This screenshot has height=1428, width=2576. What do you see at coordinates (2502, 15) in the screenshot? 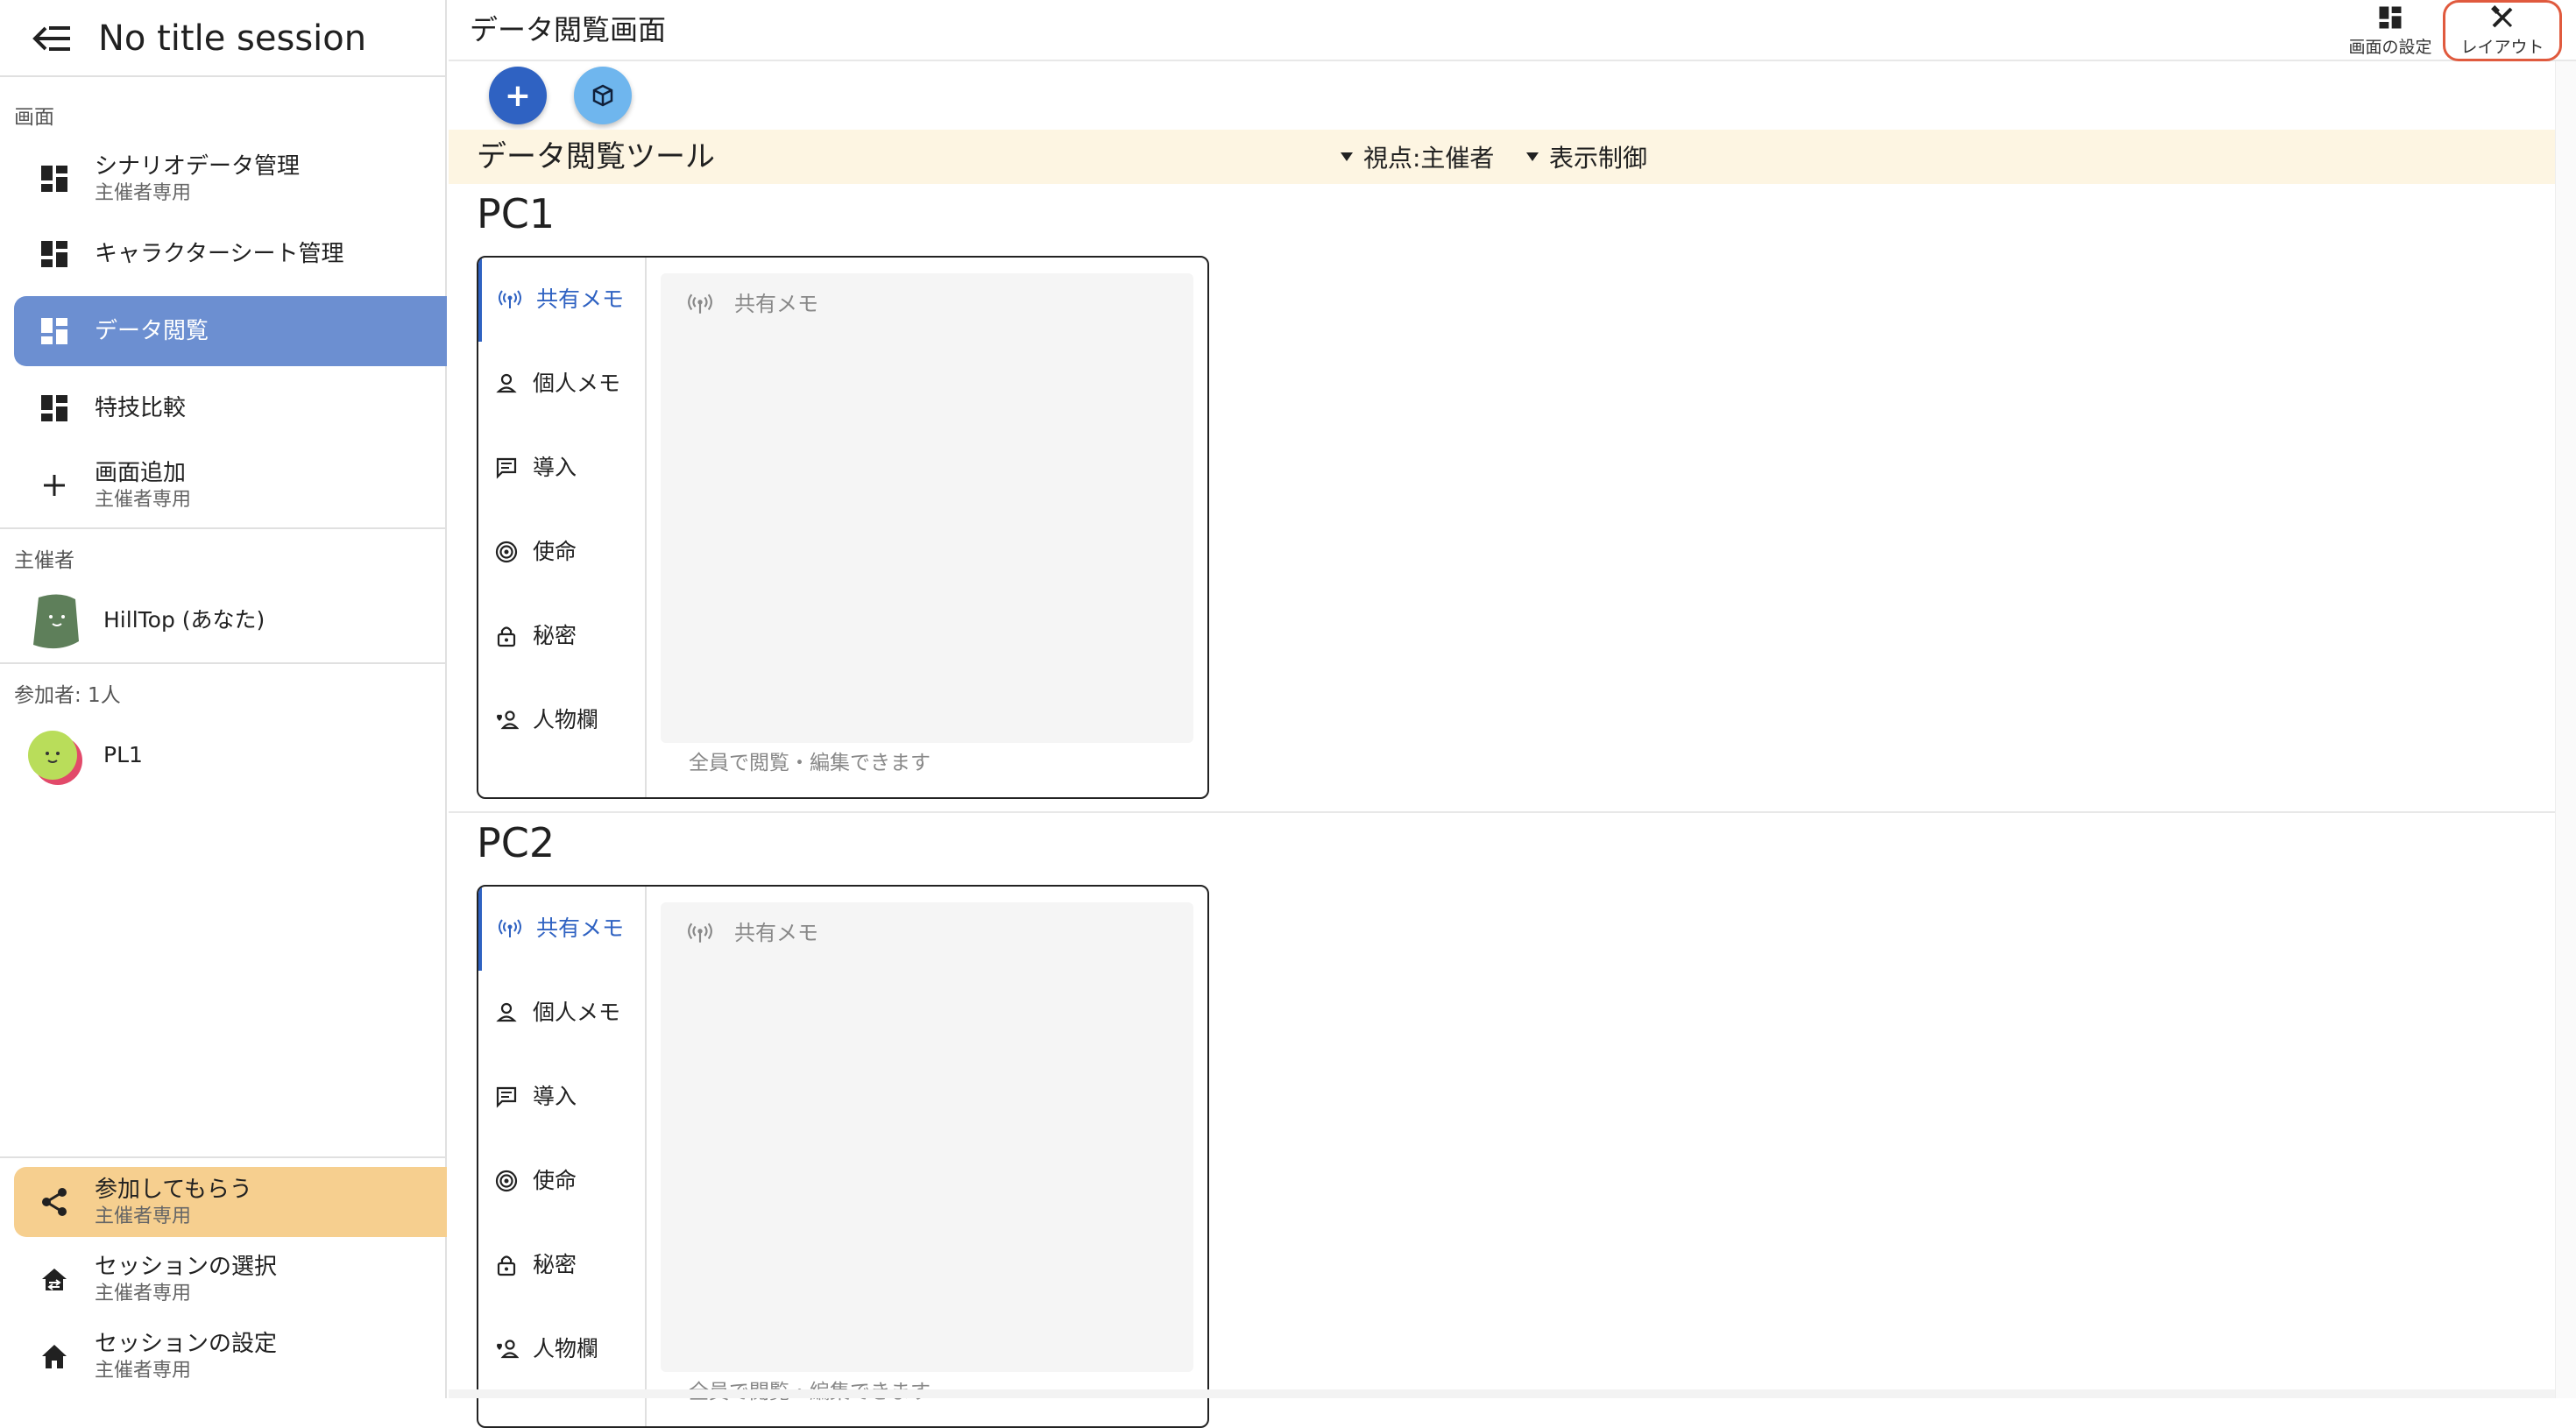
I see `tools-icon` at bounding box center [2502, 15].